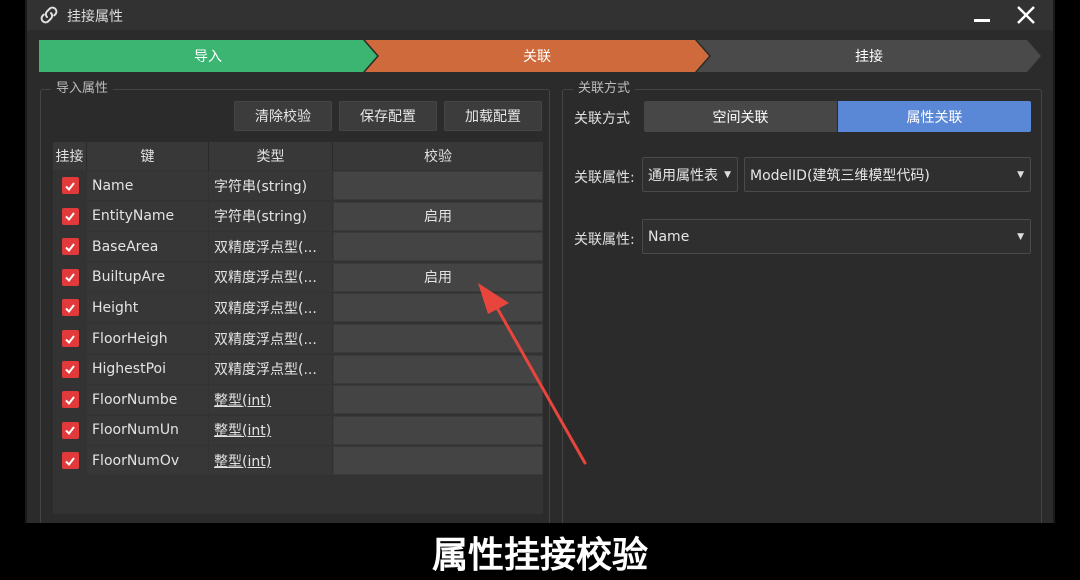  Describe the element at coordinates (147, 247) in the screenshot. I see `key-cell: BaseArea` at that location.